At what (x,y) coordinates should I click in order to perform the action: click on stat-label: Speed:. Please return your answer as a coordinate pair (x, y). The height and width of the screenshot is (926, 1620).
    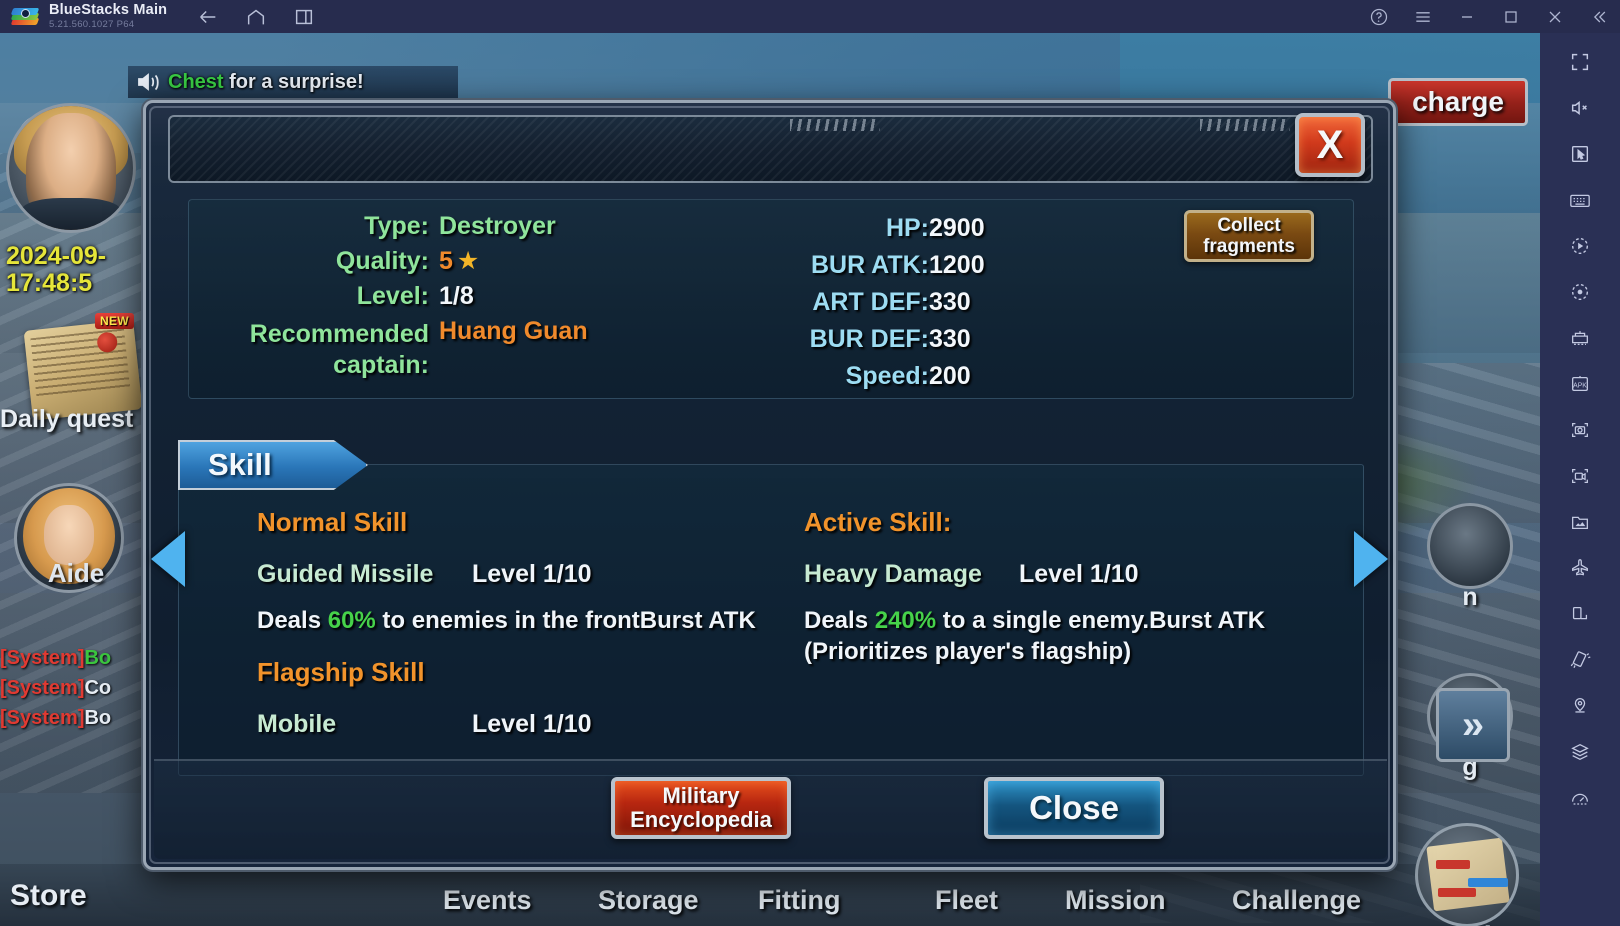
    Looking at the image, I should click on (887, 376).